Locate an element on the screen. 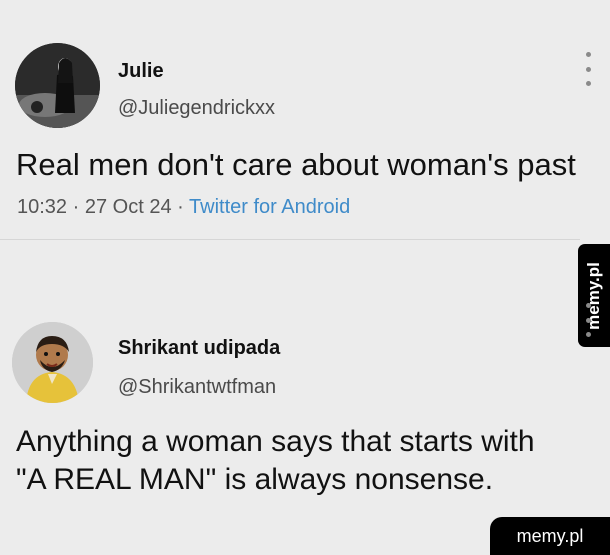 The image size is (610, 555). author-handle: @Juliegendrickxx is located at coordinates (196, 108).